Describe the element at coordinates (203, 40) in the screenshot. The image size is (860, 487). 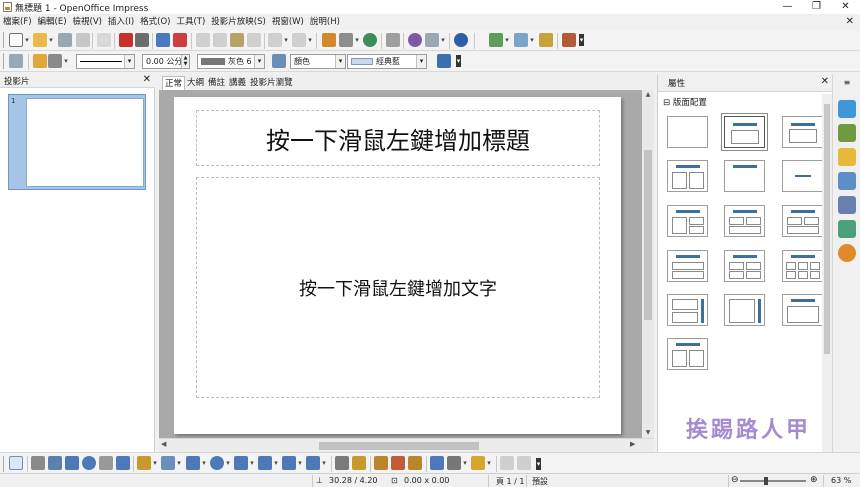
I see `cut-icon` at that location.